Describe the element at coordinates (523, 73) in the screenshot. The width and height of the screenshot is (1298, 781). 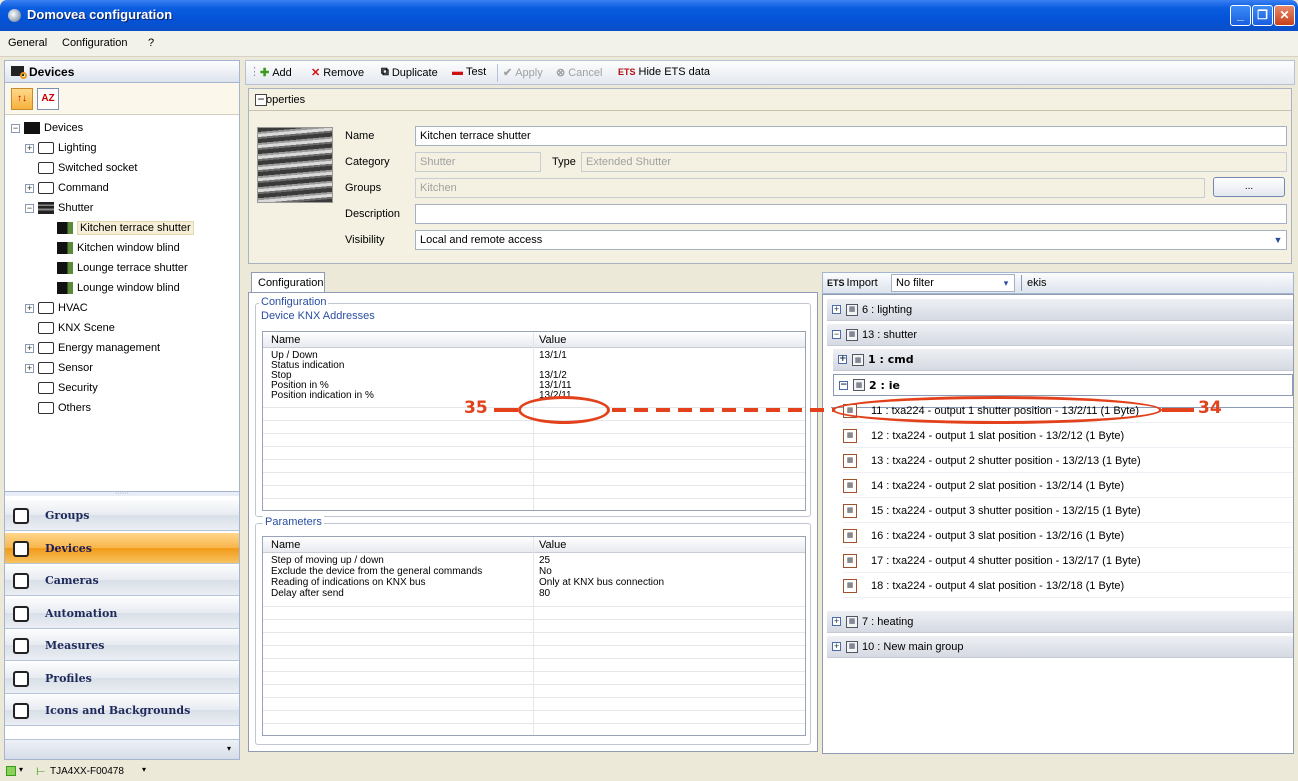
I see `apply-button: ✔ Apply` at that location.